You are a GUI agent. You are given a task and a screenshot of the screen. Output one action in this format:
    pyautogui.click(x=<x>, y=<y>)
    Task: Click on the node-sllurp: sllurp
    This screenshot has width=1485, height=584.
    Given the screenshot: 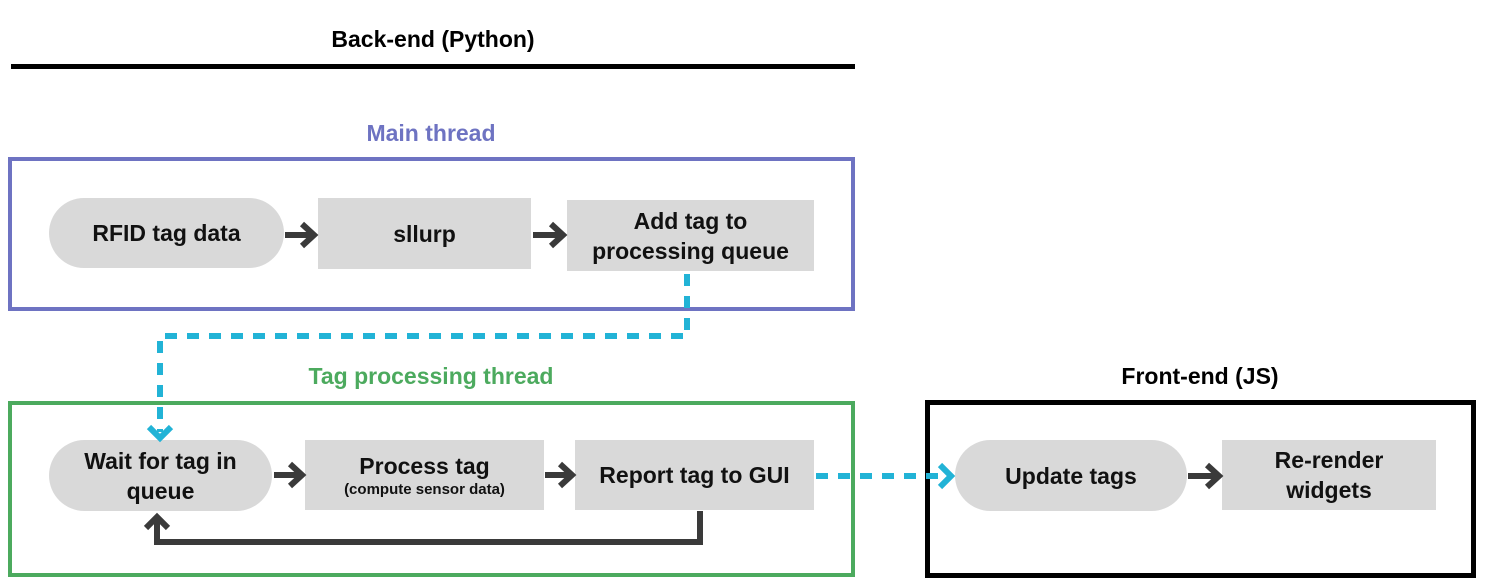 What is the action you would take?
    pyautogui.click(x=424, y=233)
    